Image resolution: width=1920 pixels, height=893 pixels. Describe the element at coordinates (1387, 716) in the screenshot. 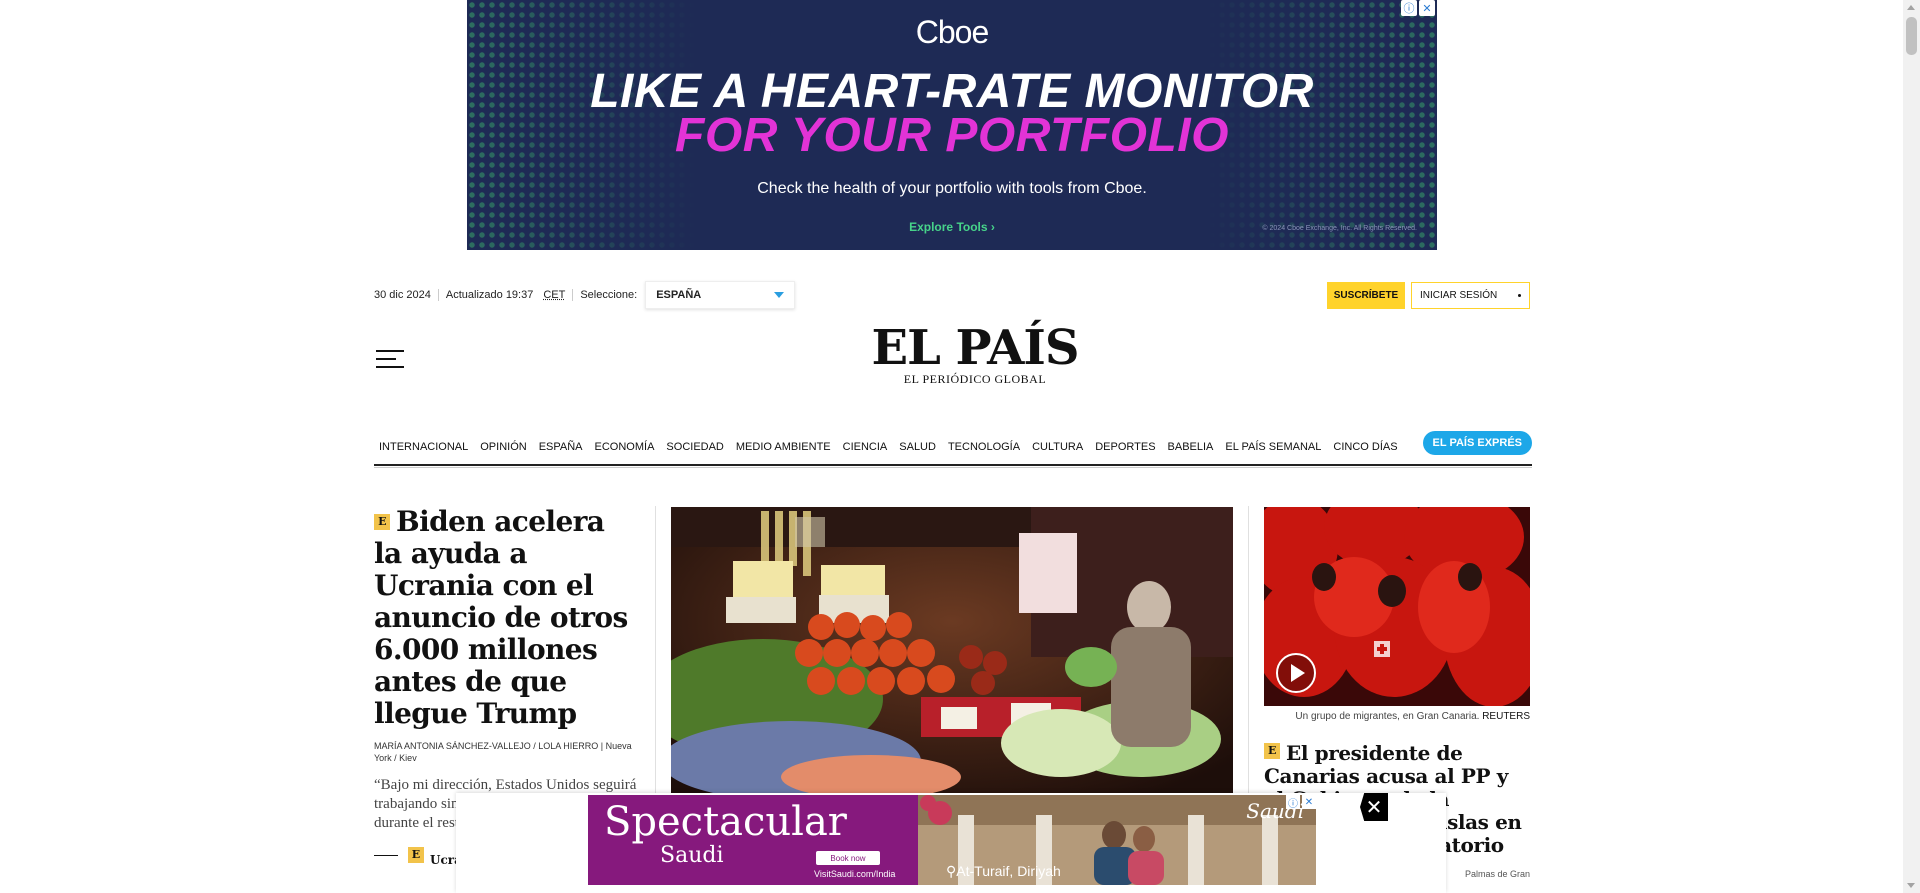

I see `caption-text: Un grupo de migrantes, en Gran Canaria.` at that location.